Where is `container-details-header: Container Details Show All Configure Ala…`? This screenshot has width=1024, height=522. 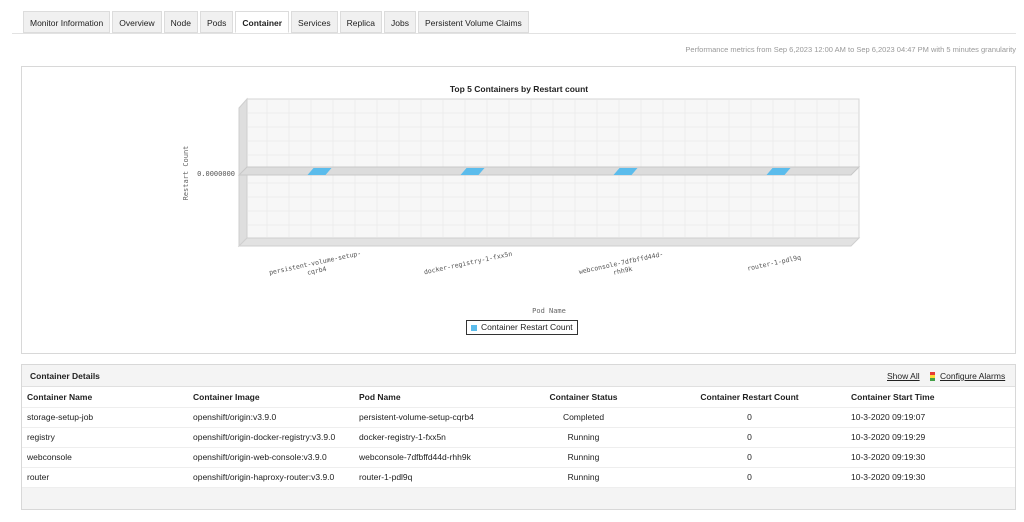 container-details-header: Container Details Show All Configure Ala… is located at coordinates (518, 376).